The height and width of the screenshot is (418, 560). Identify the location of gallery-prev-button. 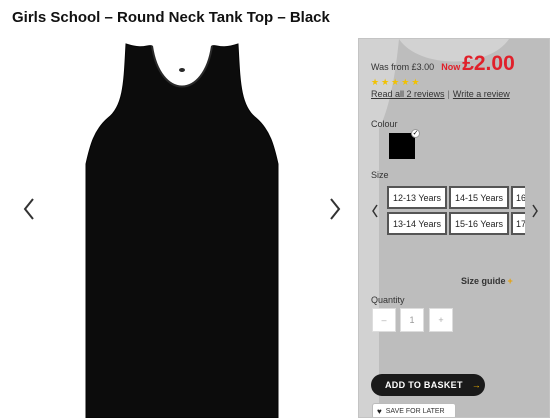
(29, 209).